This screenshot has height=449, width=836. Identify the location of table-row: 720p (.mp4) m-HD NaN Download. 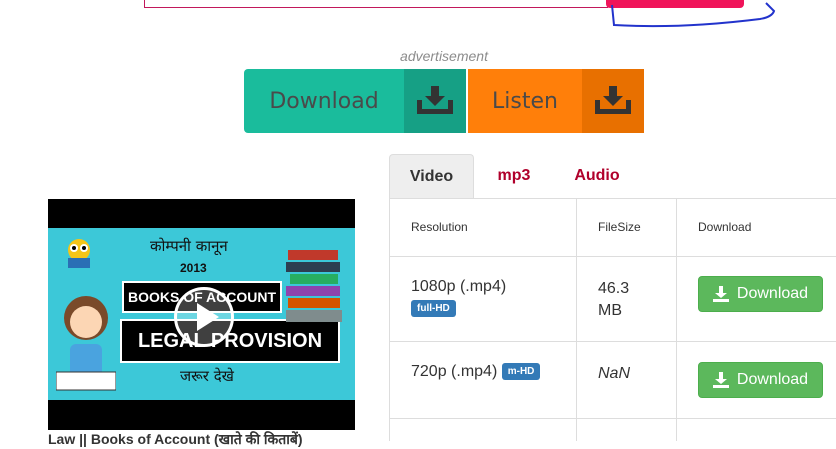
(613, 380).